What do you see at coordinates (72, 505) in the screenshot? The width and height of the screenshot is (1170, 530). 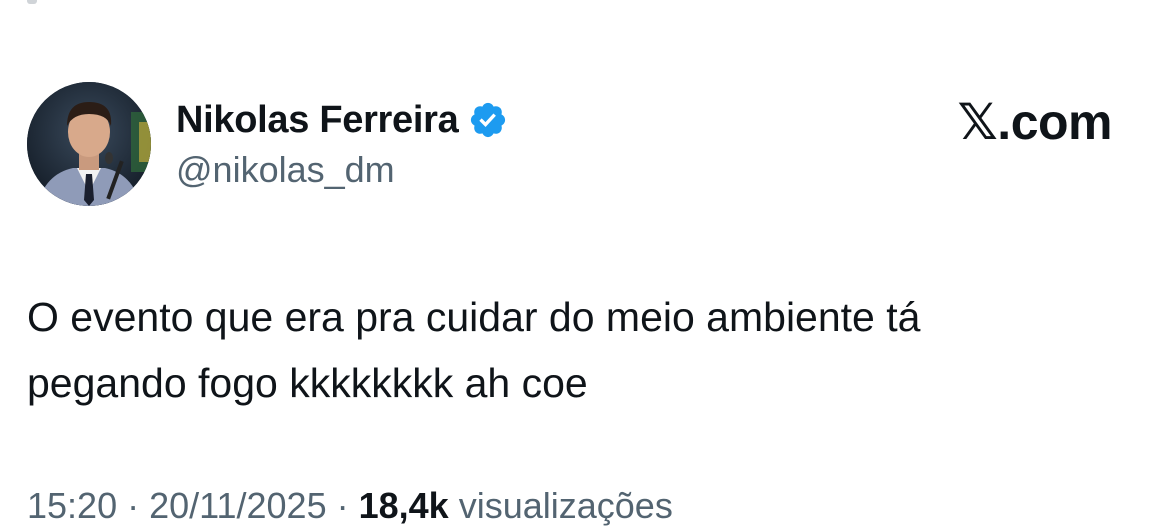 I see `post-time: 15:20` at bounding box center [72, 505].